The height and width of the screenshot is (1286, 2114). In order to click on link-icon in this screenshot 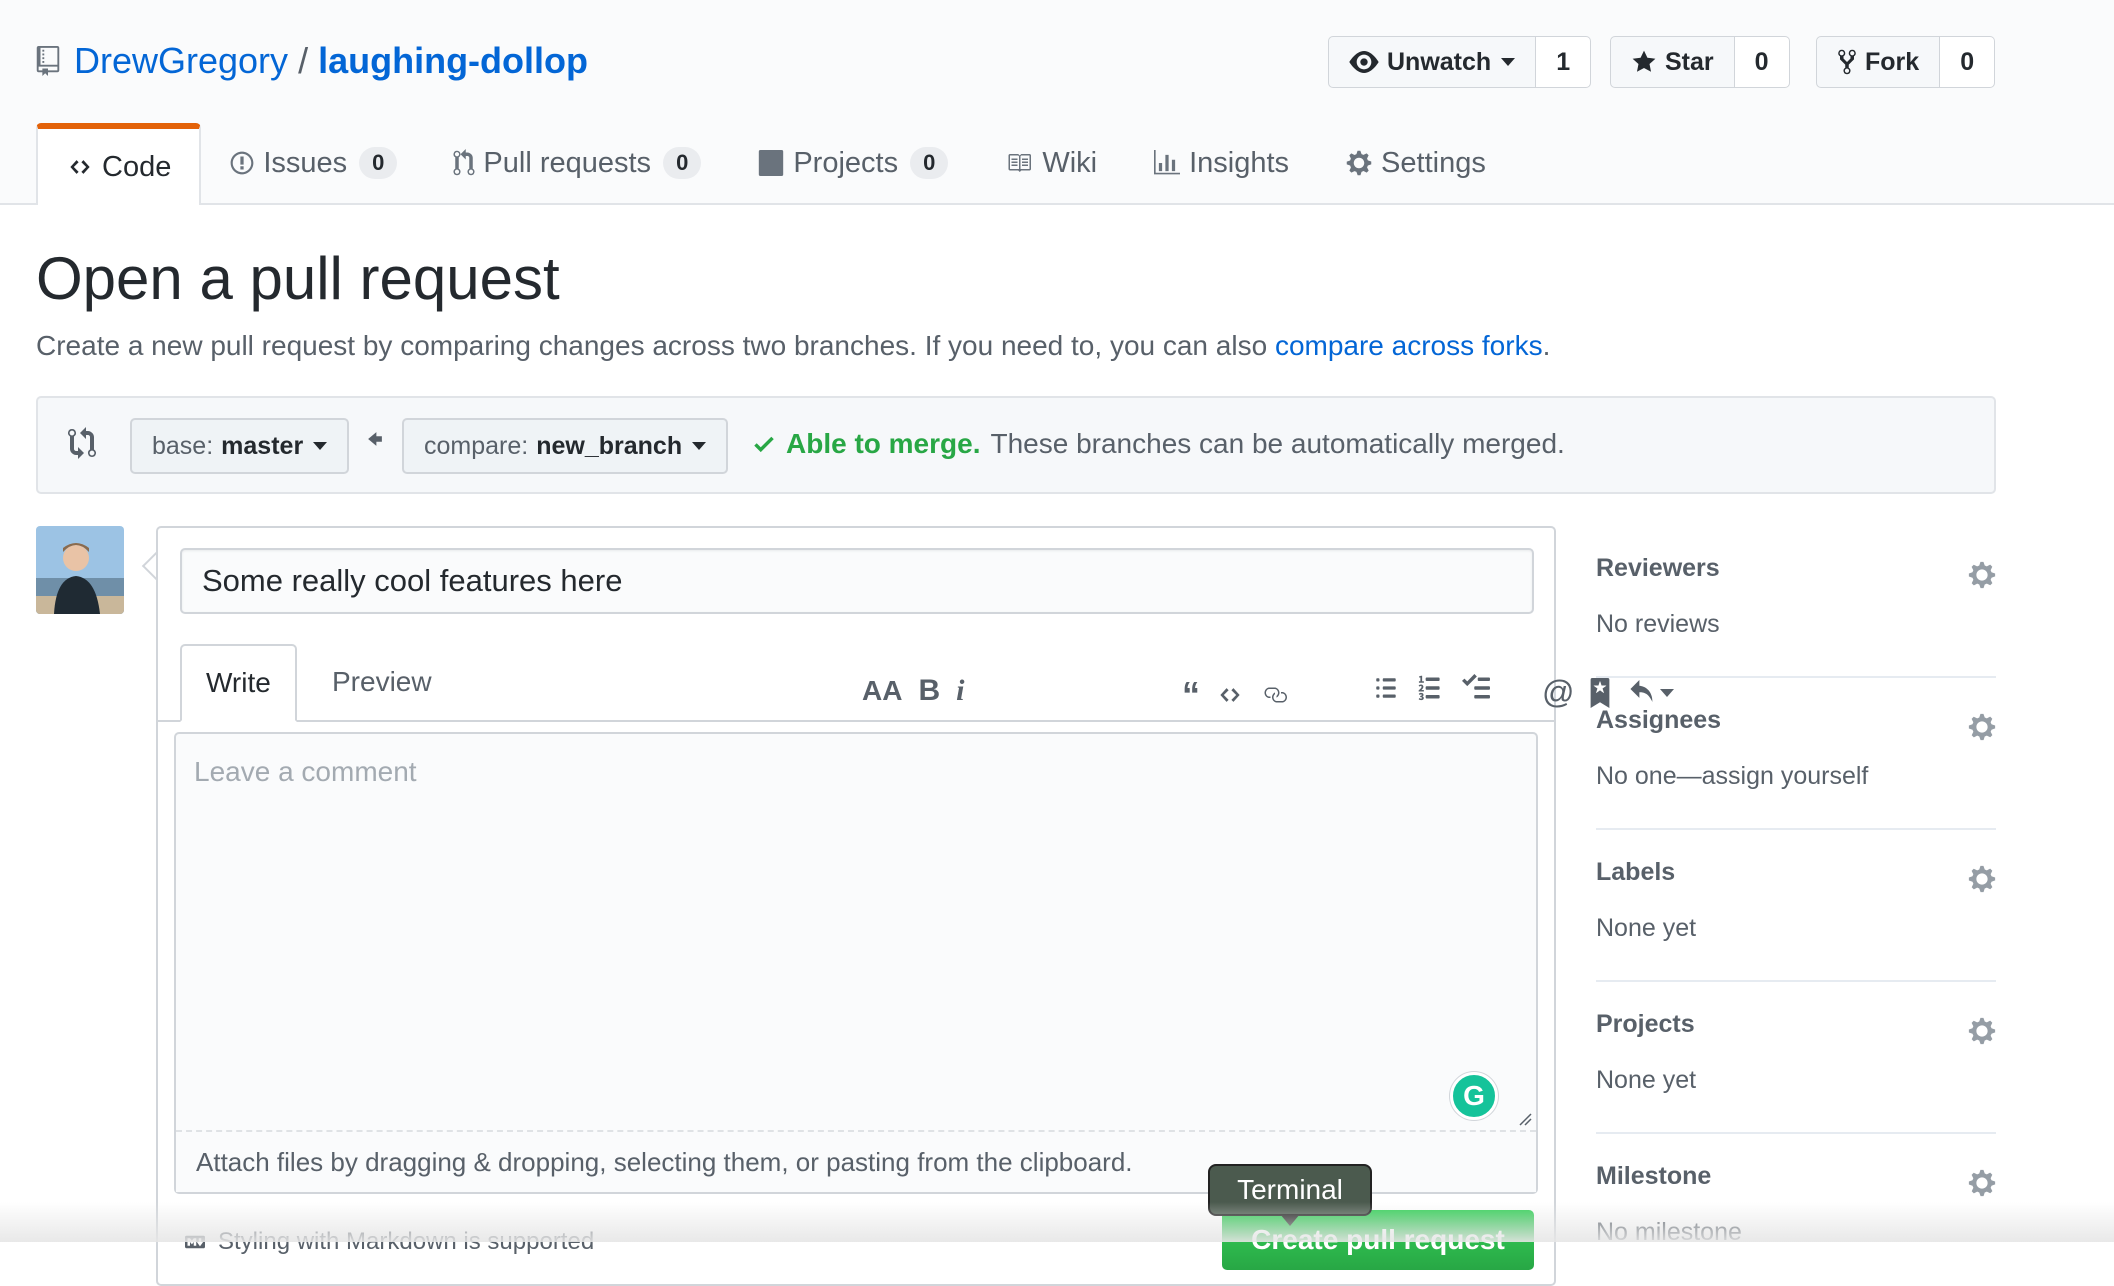, I will do `click(1275, 695)`.